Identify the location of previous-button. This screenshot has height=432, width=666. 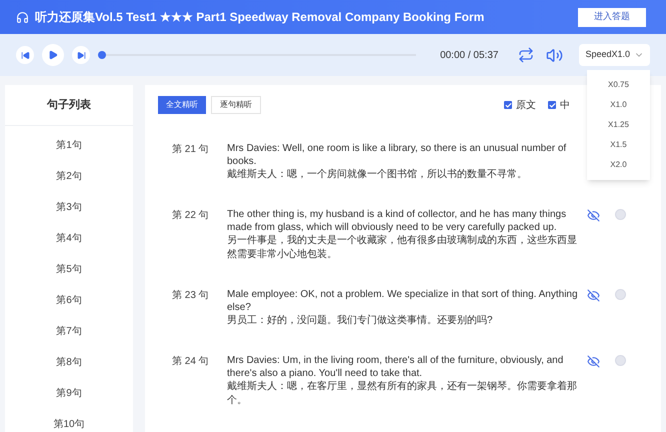
(25, 55).